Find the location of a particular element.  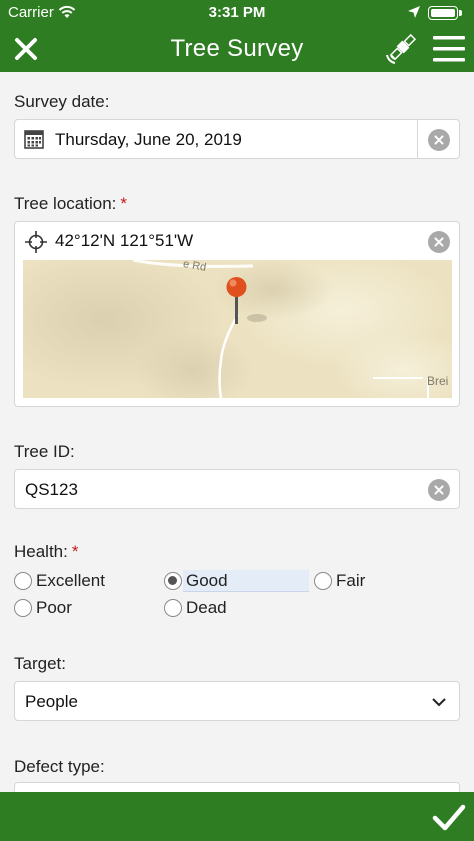

map-terrain is located at coordinates (237, 329).